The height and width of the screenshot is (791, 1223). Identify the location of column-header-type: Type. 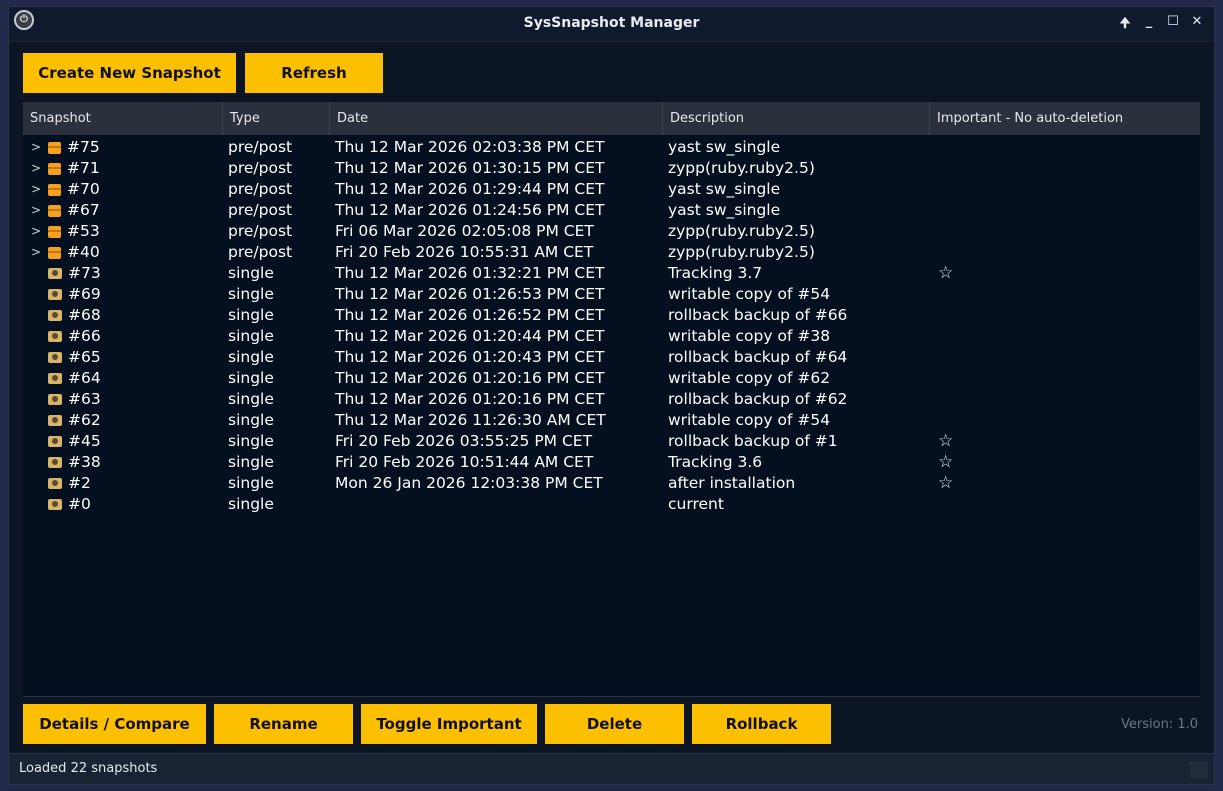
(276, 118).